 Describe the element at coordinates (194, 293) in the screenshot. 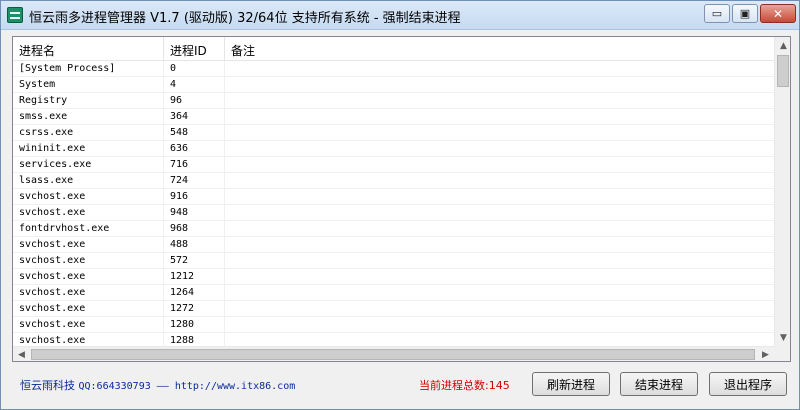

I see `process-id-cell: 1264` at that location.